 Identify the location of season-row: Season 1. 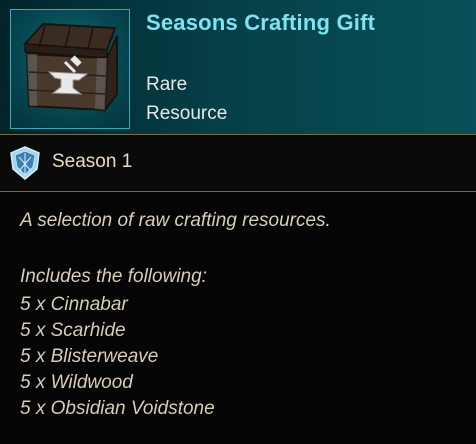
(238, 163).